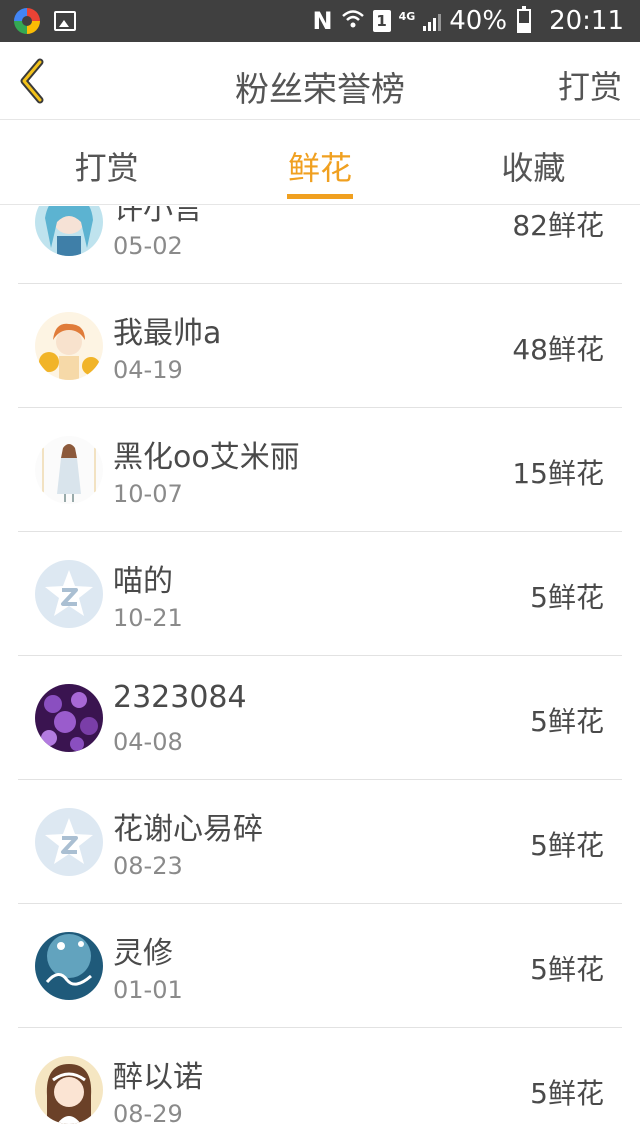 The image size is (640, 1138). What do you see at coordinates (320, 245) in the screenshot?
I see `list-item: 许小言 05-02 82鲜花` at bounding box center [320, 245].